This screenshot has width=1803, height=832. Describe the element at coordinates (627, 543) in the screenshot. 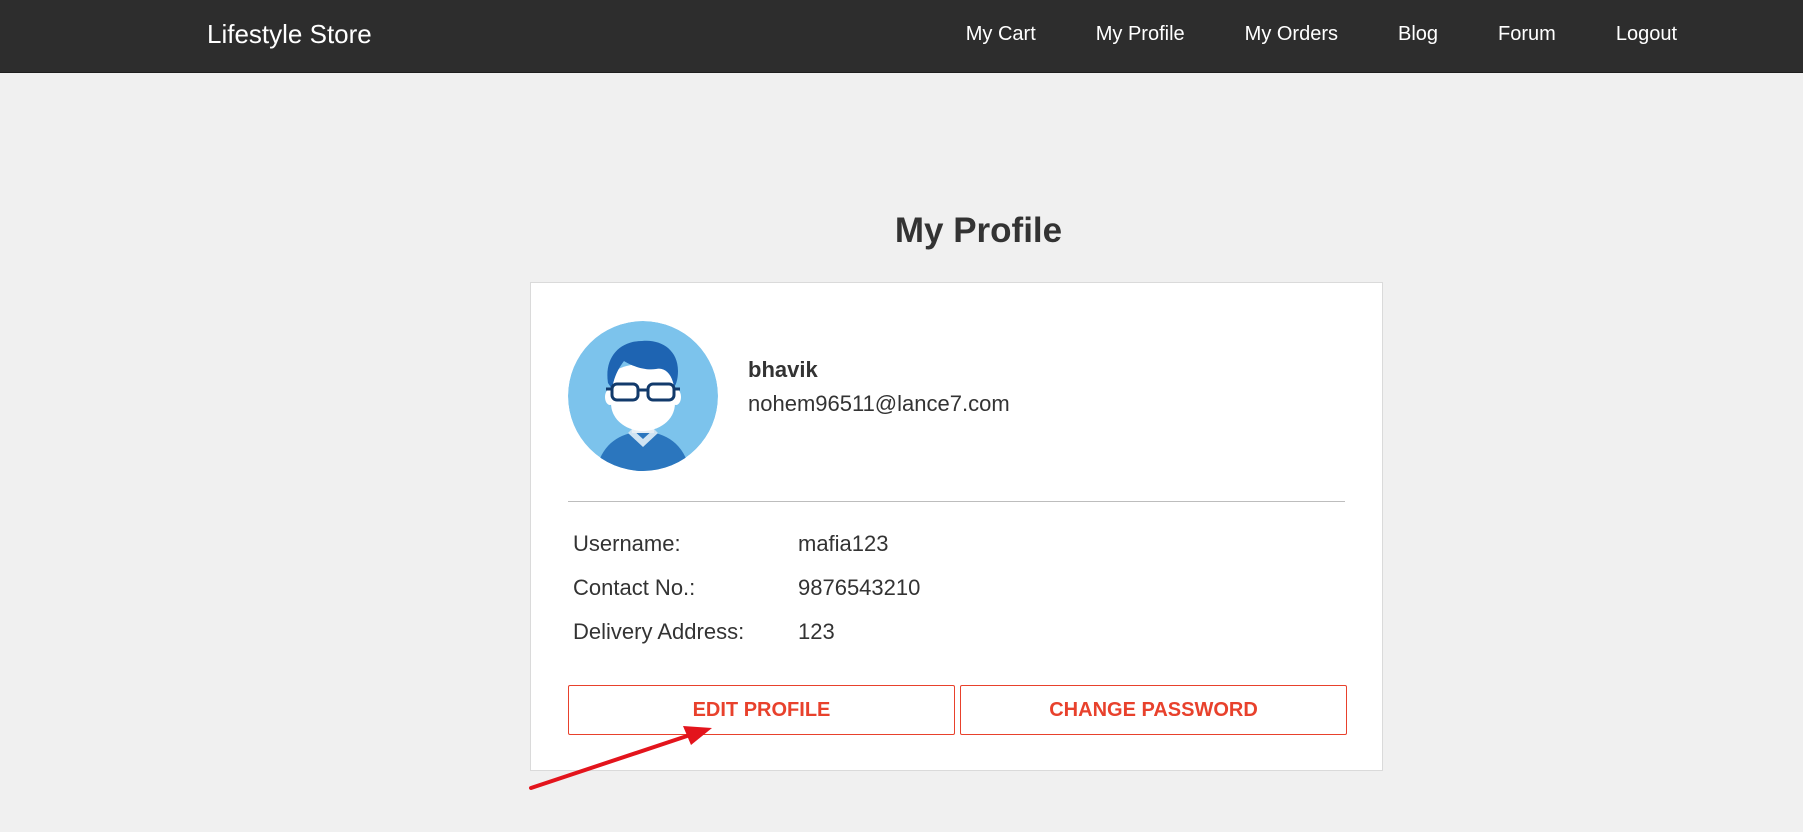

I see `detail-label: Username:` at that location.